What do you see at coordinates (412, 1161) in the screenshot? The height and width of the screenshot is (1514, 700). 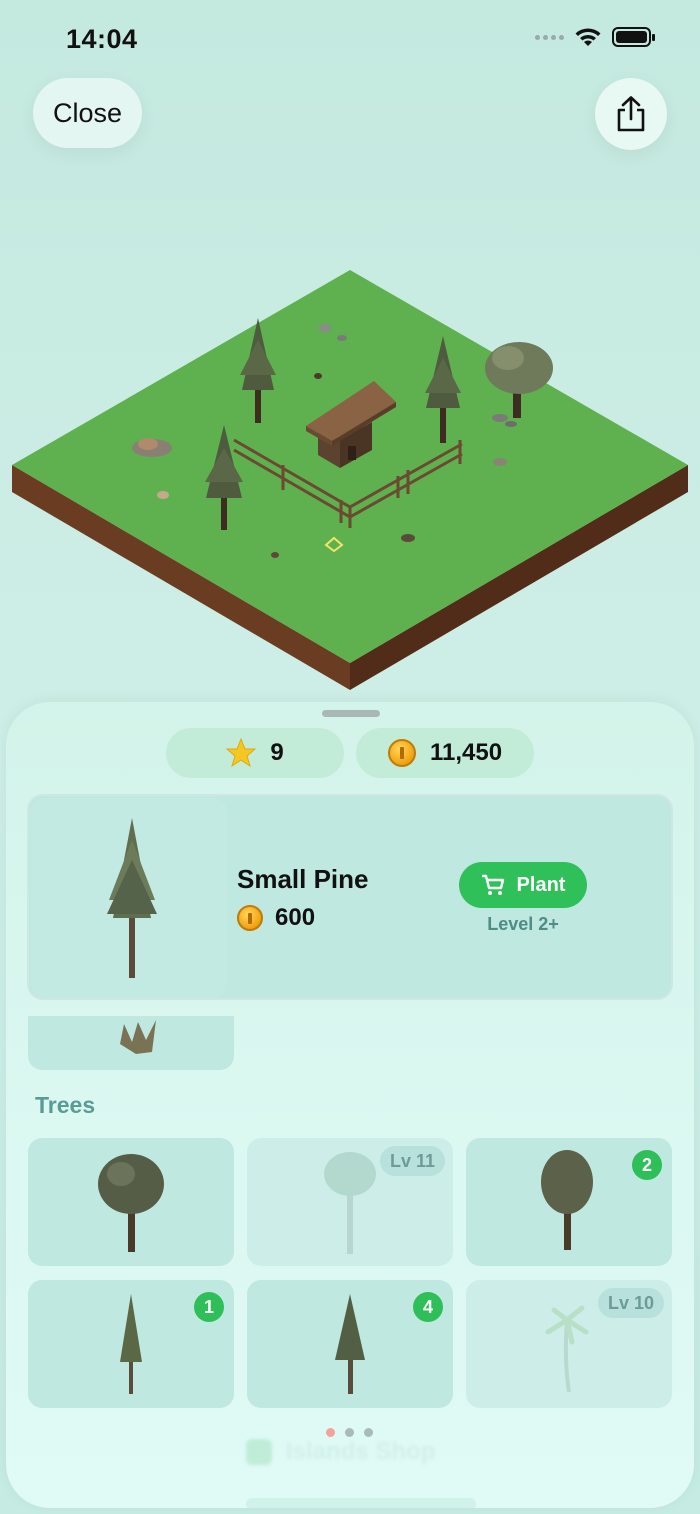 I see `level-lock-badge: Lv 11` at bounding box center [412, 1161].